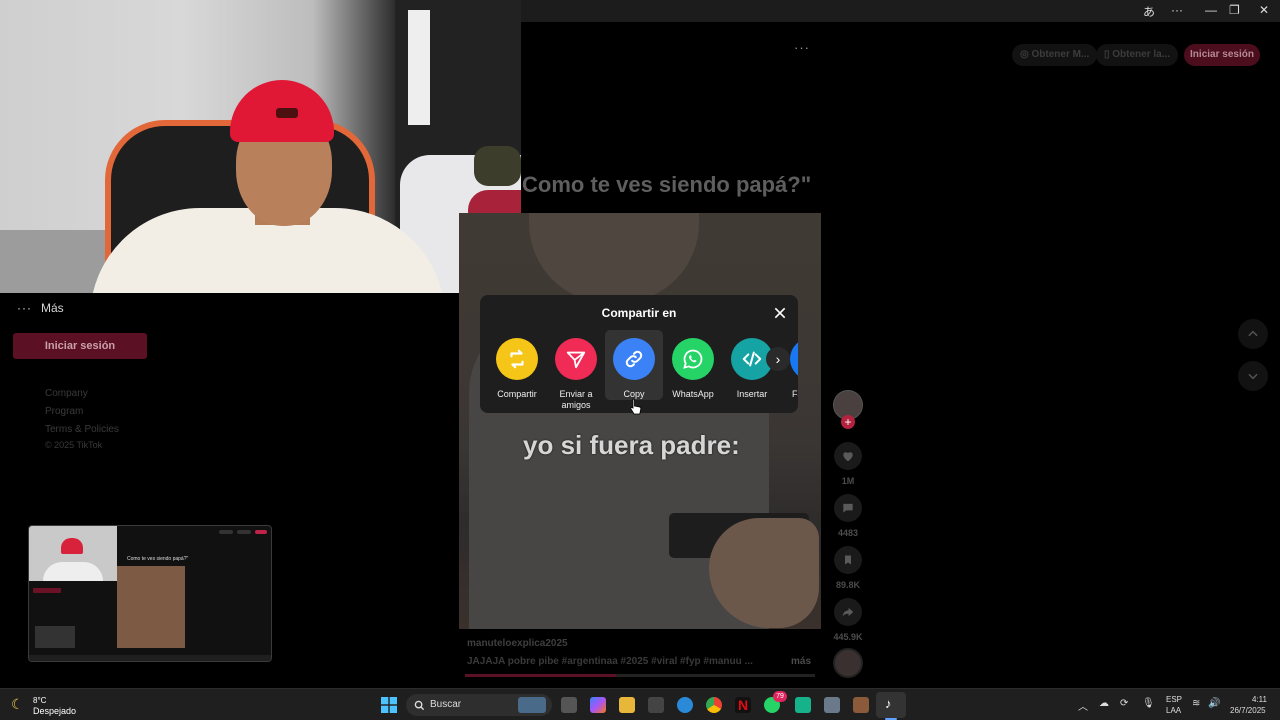  I want to click on clock-time: 4:11, so click(1259, 699).